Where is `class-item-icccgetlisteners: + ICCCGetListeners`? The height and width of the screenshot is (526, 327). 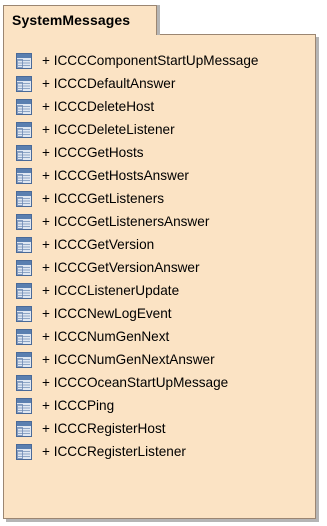 class-item-icccgetlisteners: + ICCCGetListeners is located at coordinates (137, 198).